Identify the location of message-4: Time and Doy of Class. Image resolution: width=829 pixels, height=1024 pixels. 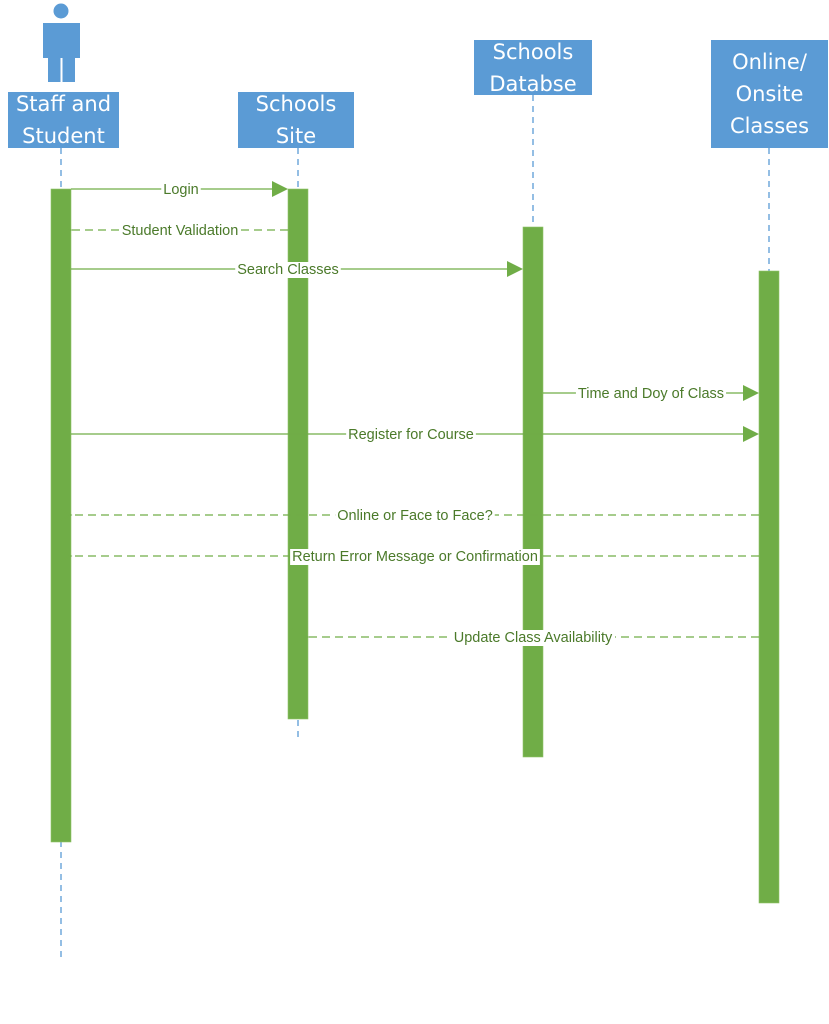
(651, 393).